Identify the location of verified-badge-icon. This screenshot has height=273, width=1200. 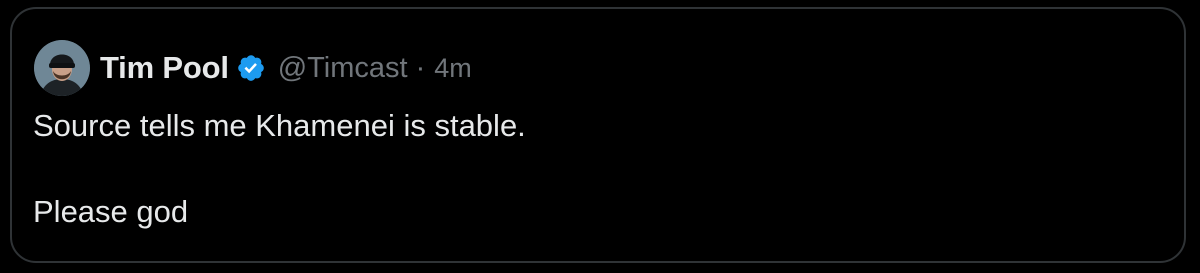
(251, 68).